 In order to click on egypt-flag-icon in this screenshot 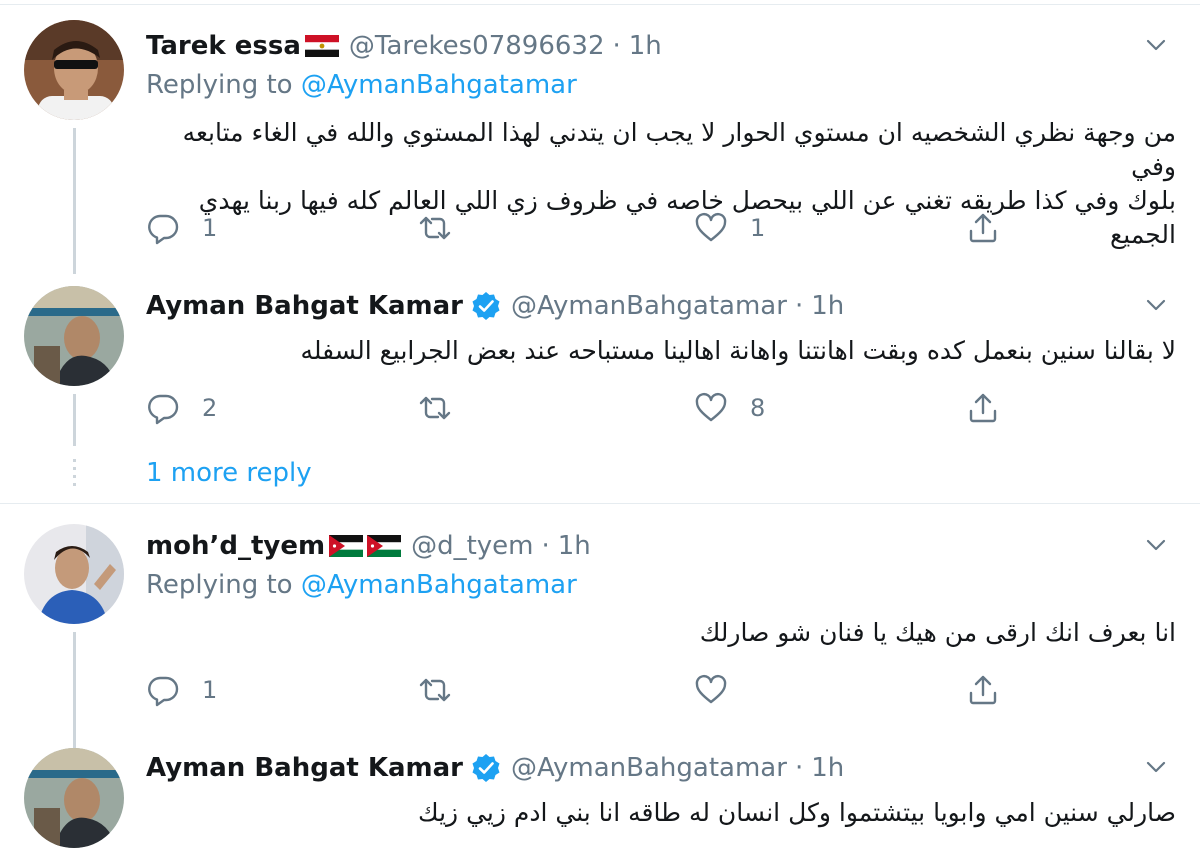, I will do `click(321, 46)`.